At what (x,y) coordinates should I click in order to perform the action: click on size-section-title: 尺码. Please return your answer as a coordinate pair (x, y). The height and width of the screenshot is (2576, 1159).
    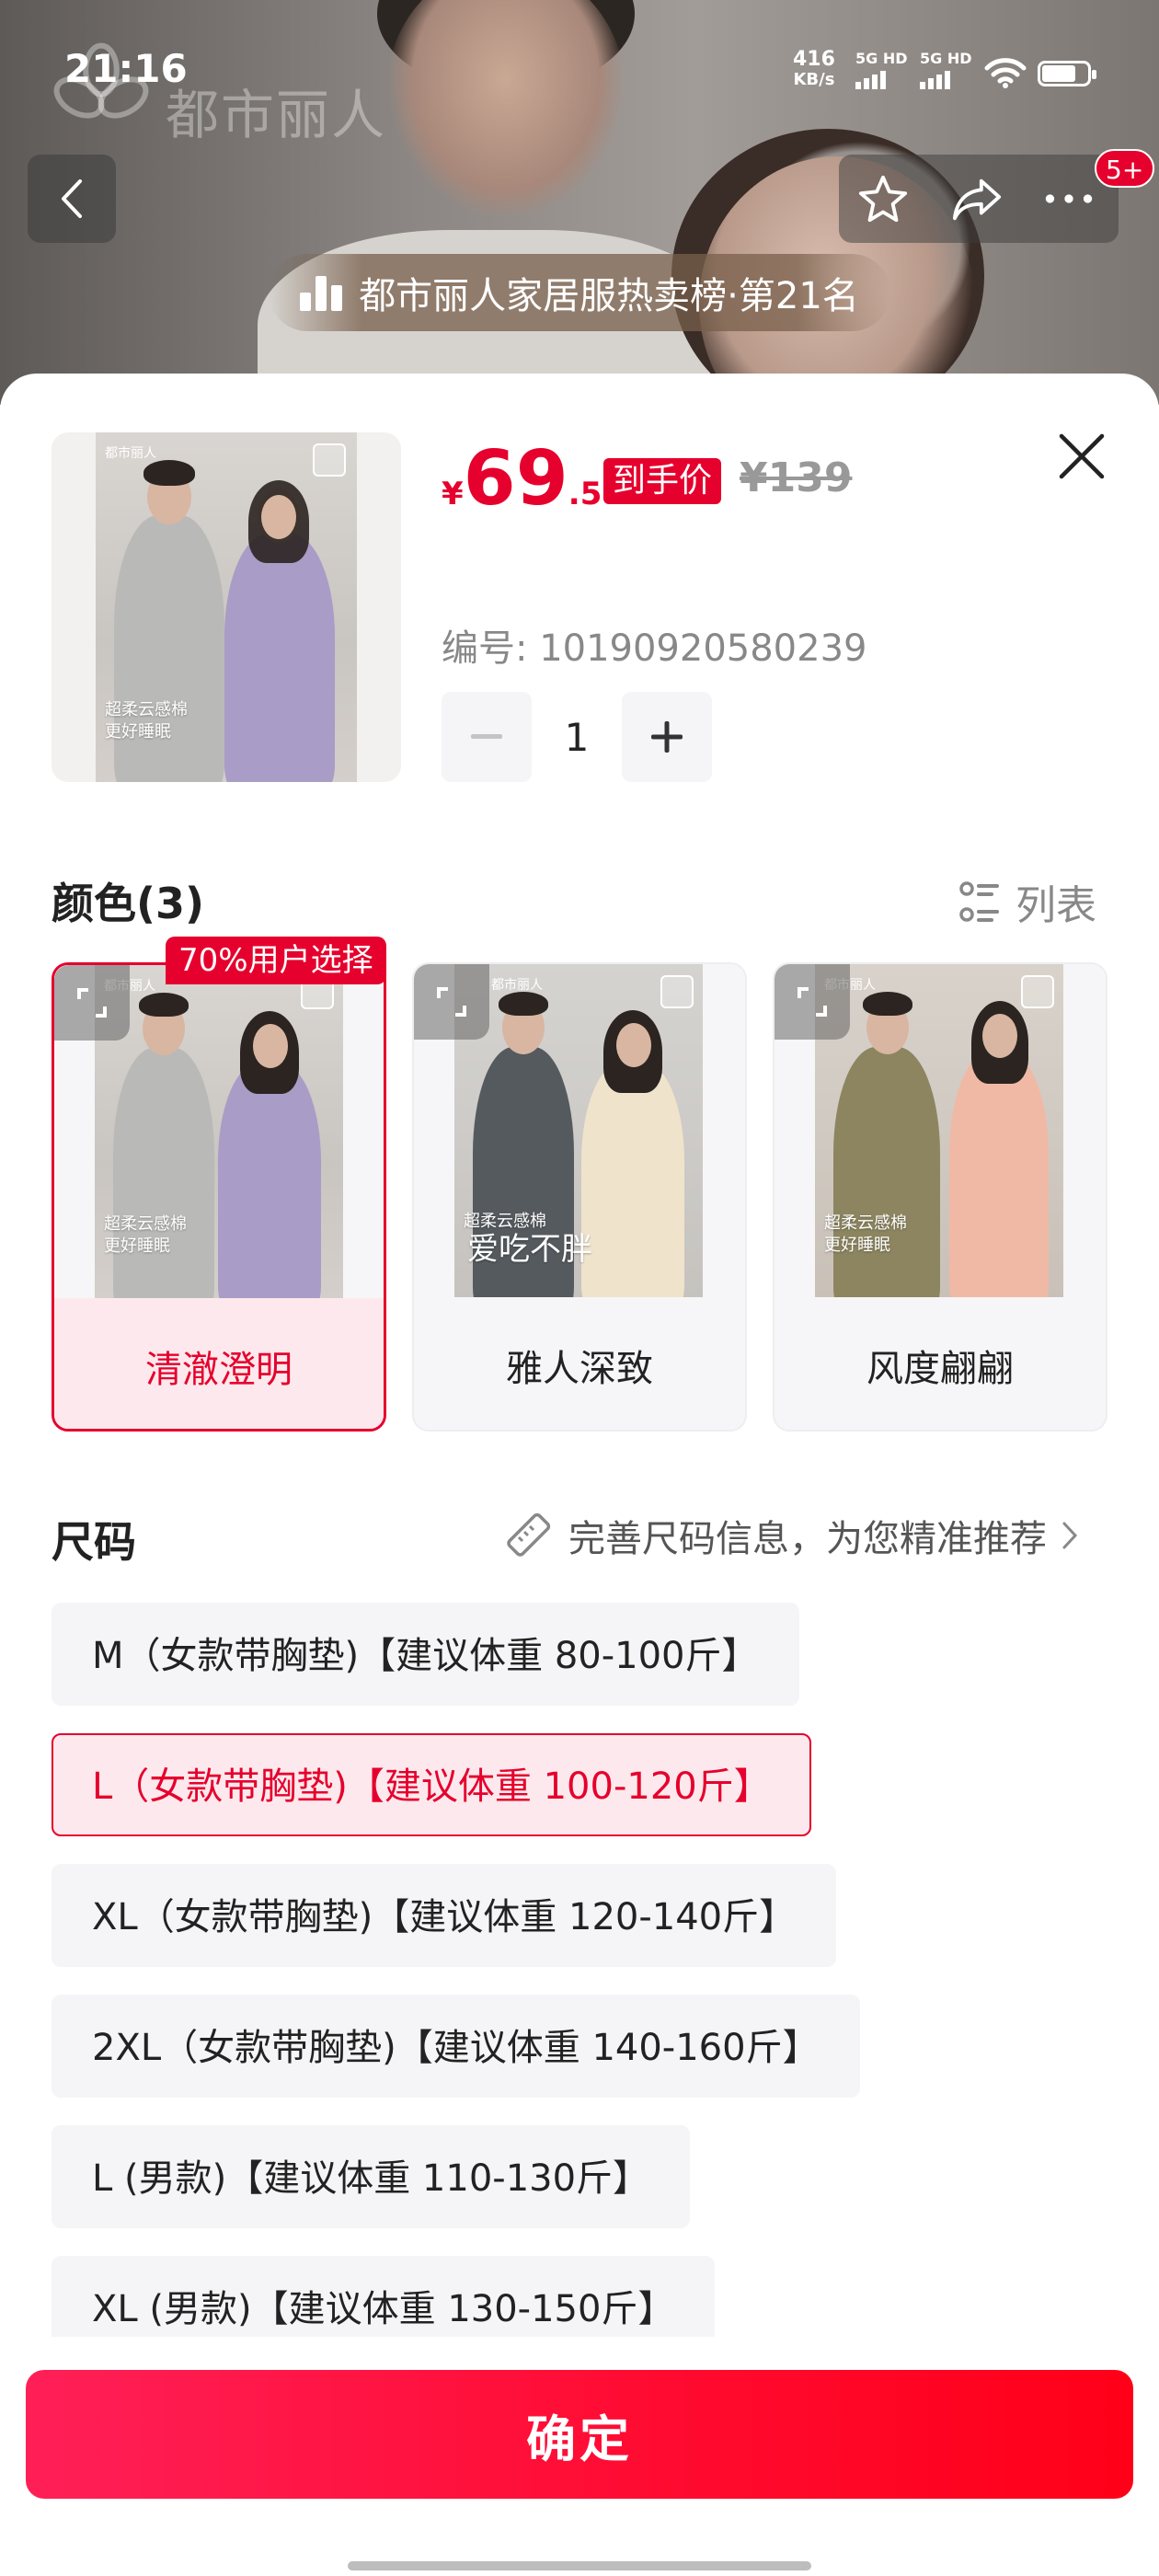
    Looking at the image, I should click on (94, 1542).